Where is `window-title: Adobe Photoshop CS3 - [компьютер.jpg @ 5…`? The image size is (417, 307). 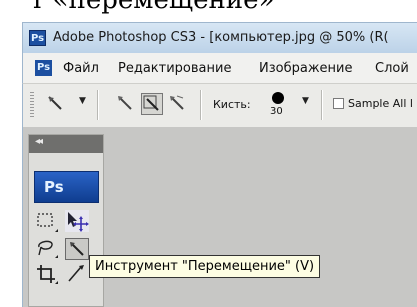 window-title: Adobe Photoshop CS3 - [компьютер.jpg @ 5… is located at coordinates (221, 37).